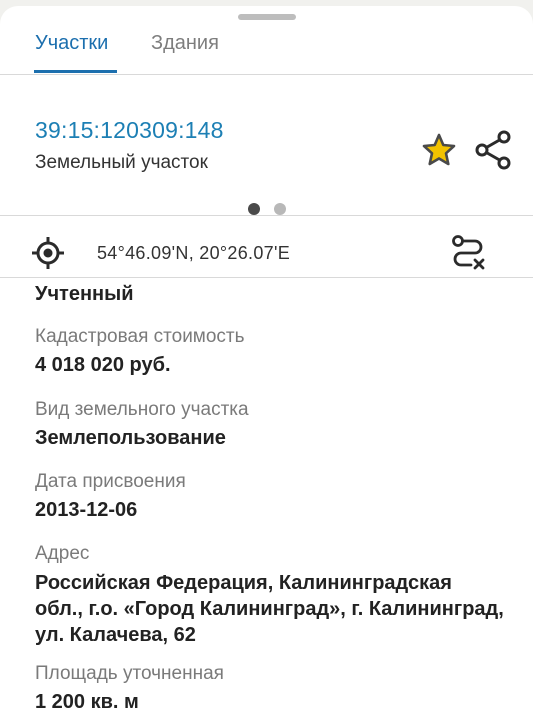  I want to click on tab-land: Участки, so click(71, 43).